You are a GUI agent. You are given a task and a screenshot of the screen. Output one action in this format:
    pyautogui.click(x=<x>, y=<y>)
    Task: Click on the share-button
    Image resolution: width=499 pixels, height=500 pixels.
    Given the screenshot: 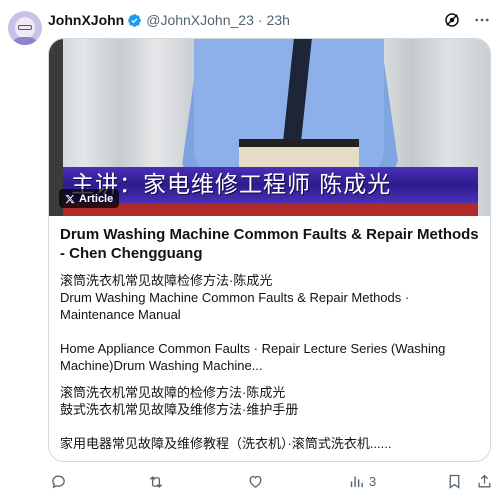 What is the action you would take?
    pyautogui.click(x=484, y=481)
    